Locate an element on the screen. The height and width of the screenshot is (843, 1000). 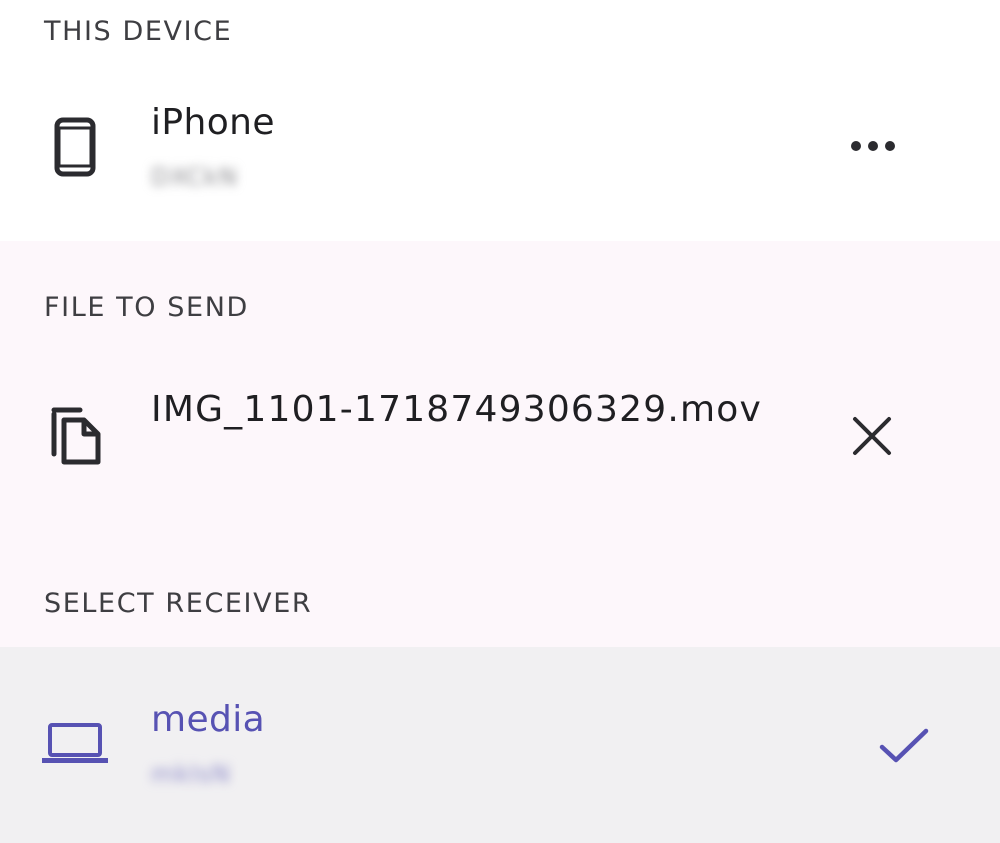
device-id: DXCkN is located at coordinates (194, 177).